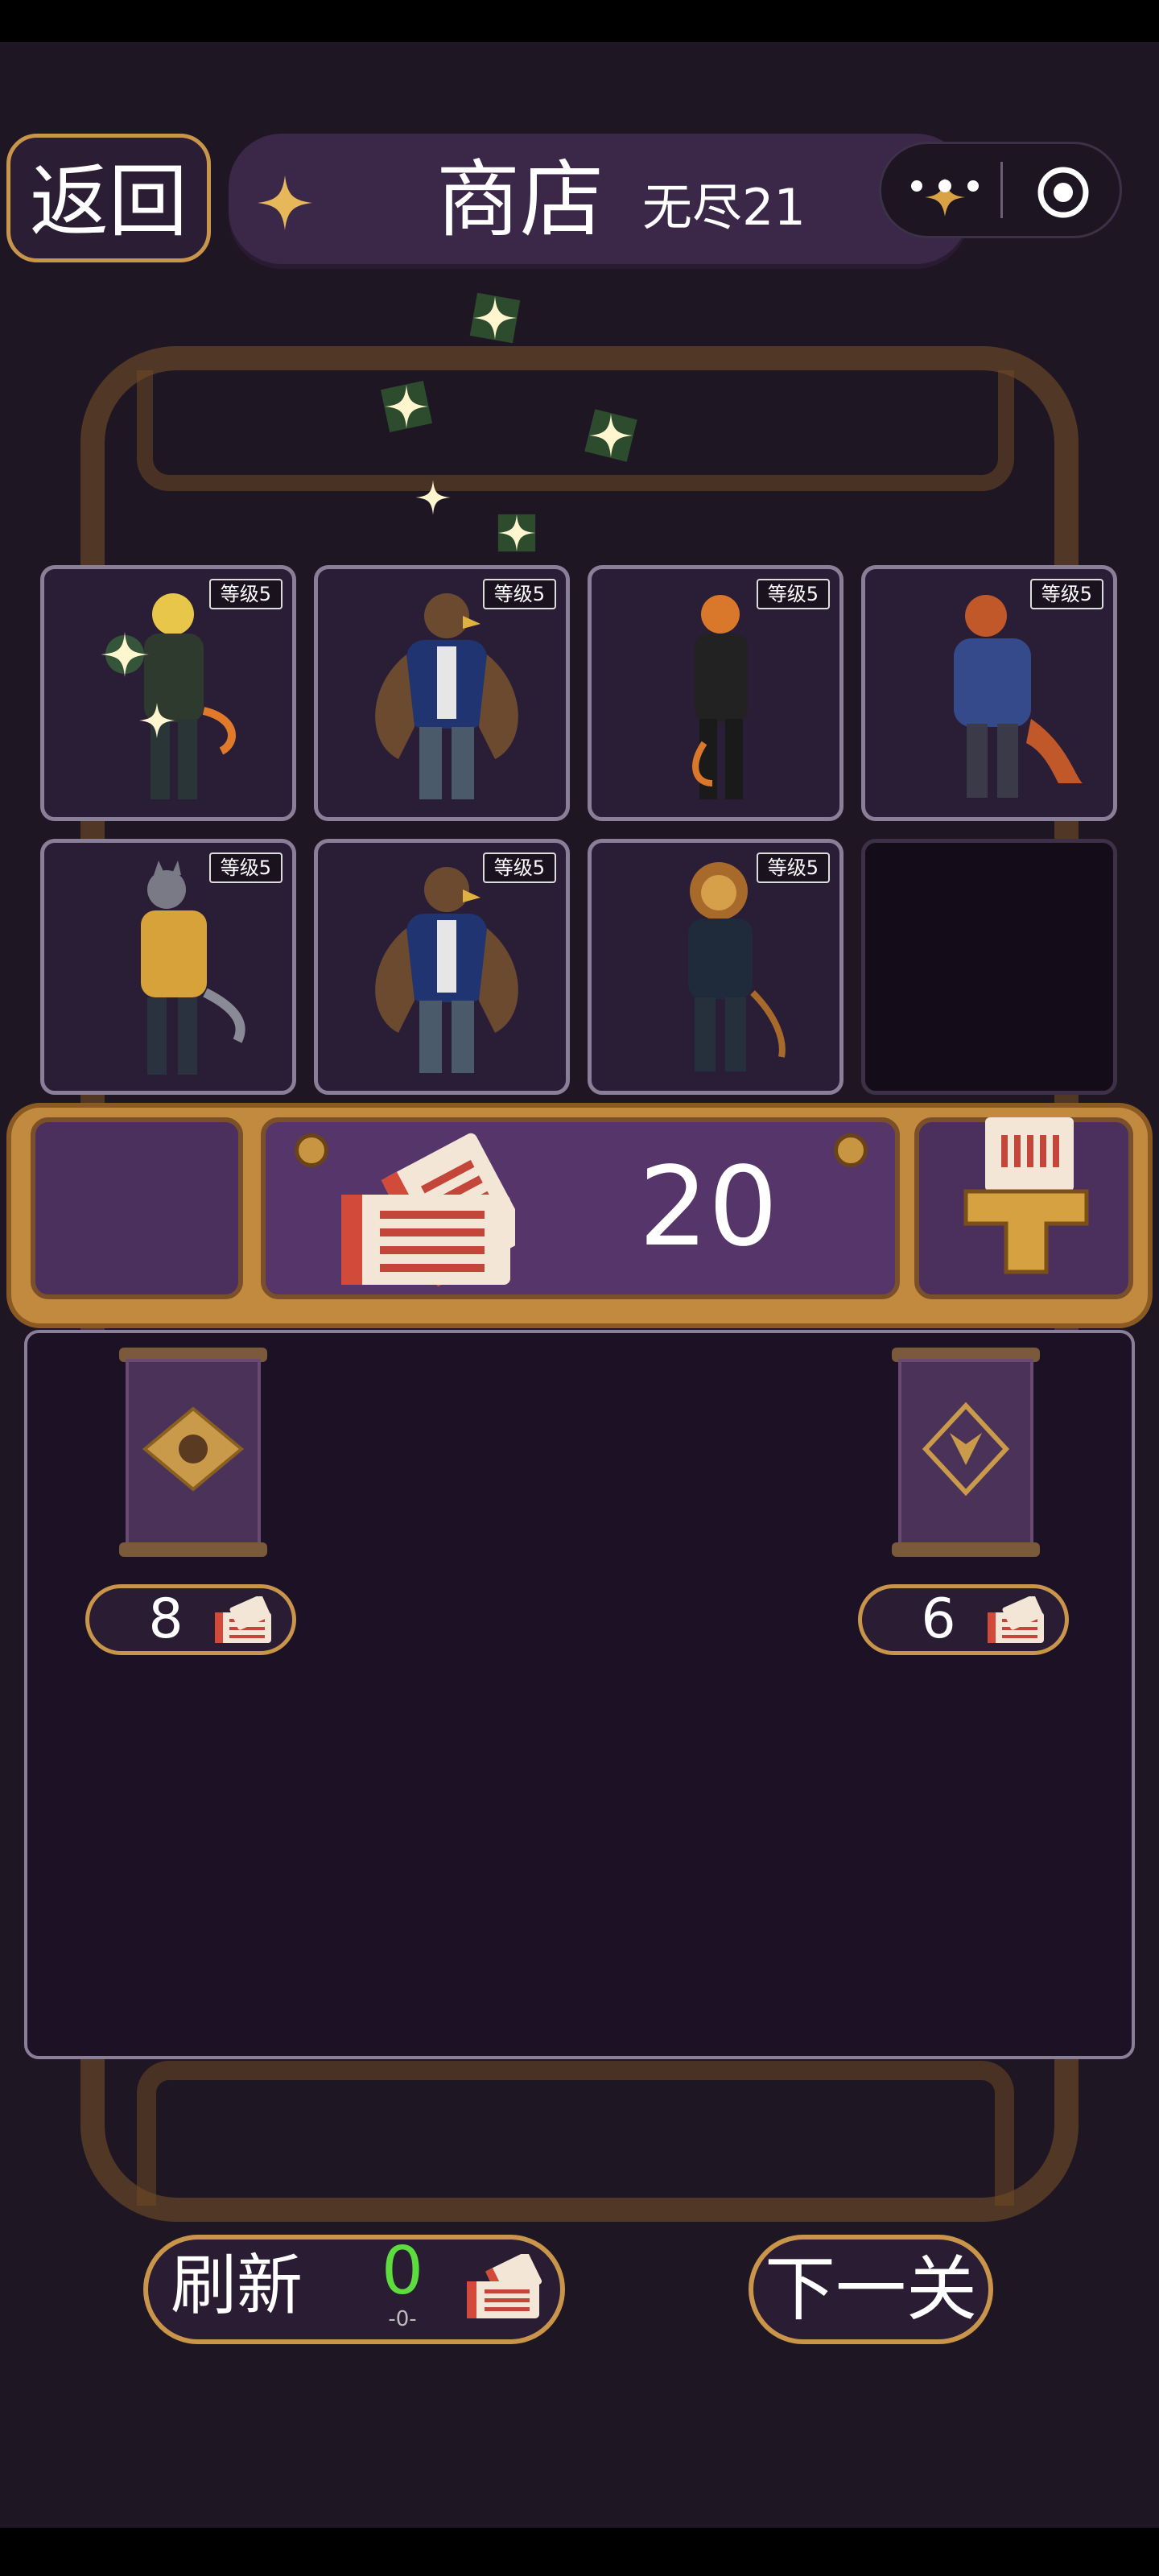  Describe the element at coordinates (575, 430) in the screenshot. I see `ornate-frame-top` at that location.